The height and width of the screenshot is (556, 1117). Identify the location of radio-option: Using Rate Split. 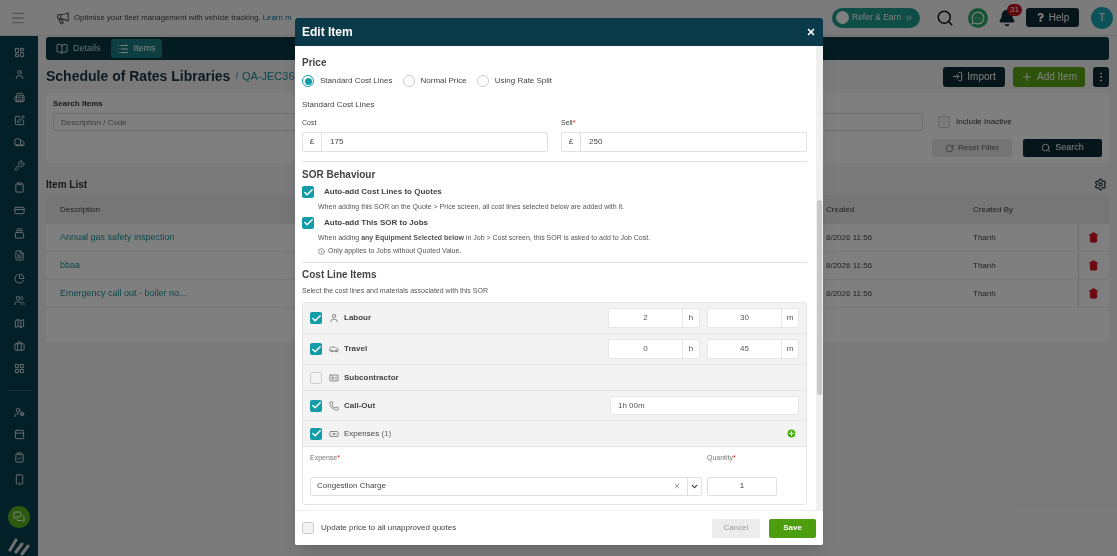
(514, 81).